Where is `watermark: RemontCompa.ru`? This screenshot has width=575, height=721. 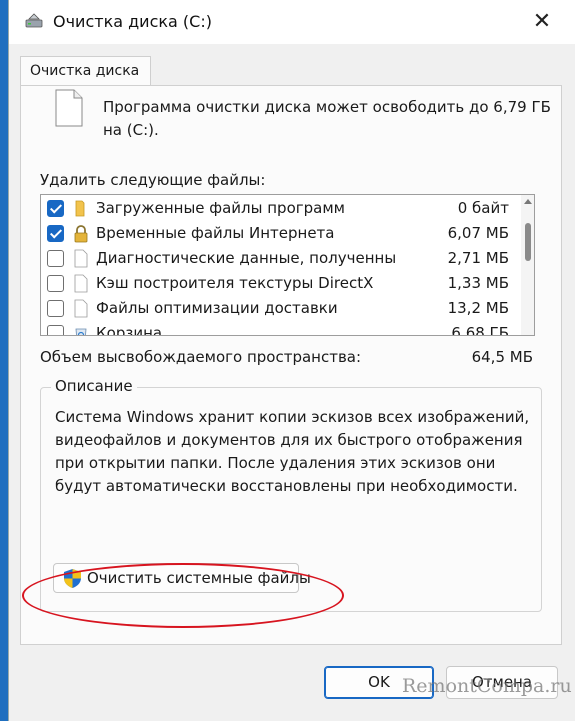 watermark: RemontCompa.ru is located at coordinates (487, 686).